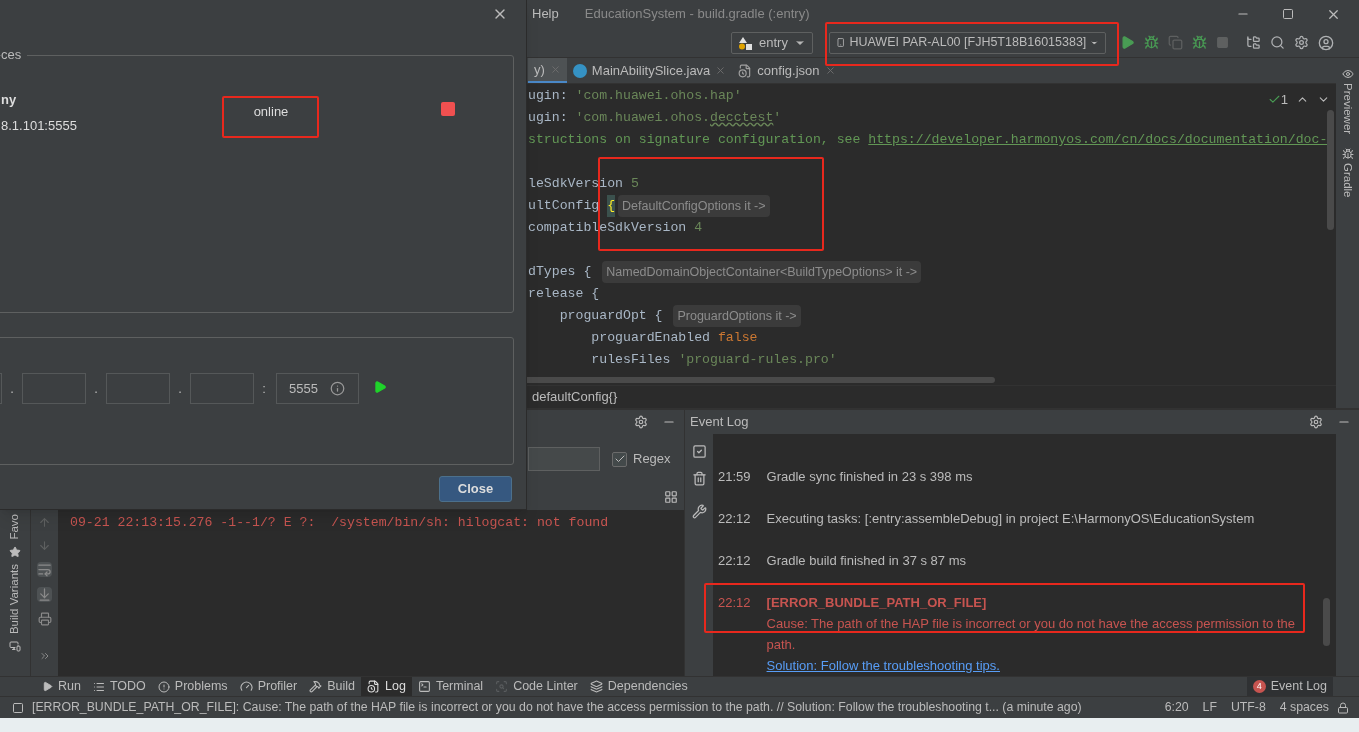 Image resolution: width=1359 pixels, height=732 pixels. What do you see at coordinates (271, 111) in the screenshot?
I see `device-status: online` at bounding box center [271, 111].